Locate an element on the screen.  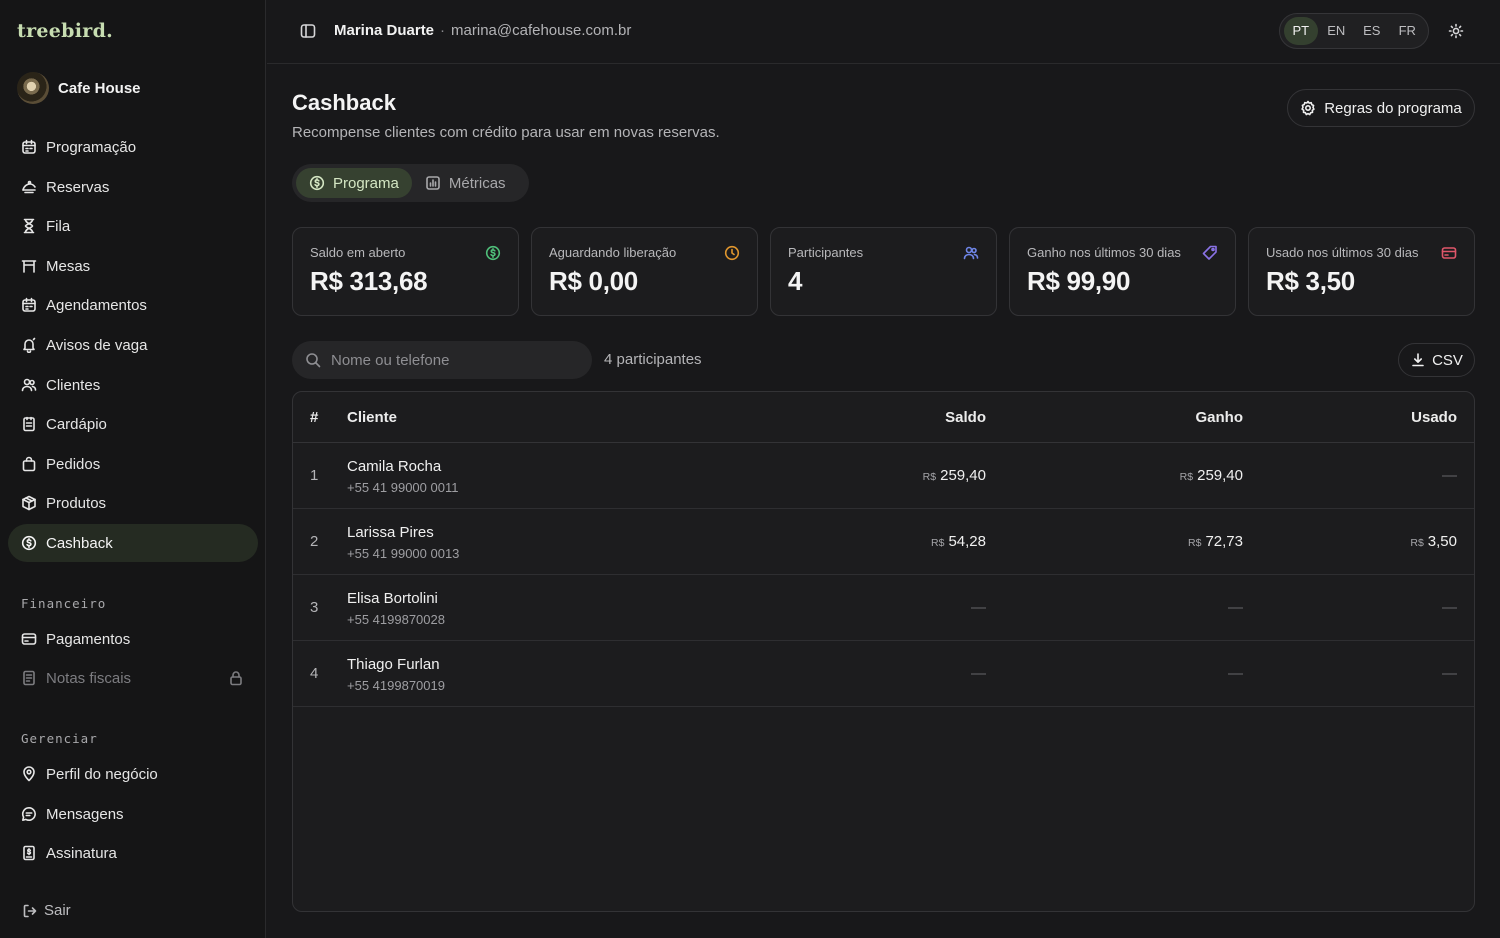
tabs: Programa Métricas is located at coordinates (410, 183).